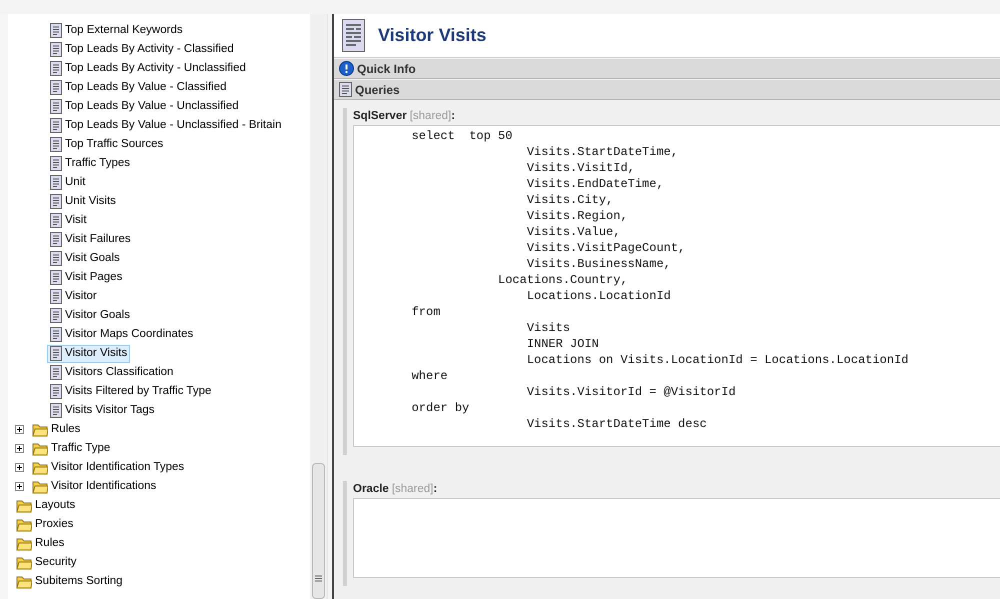 Image resolution: width=1000 pixels, height=599 pixels. I want to click on tree-item: Top Leads By Value - Unclassified, so click(144, 107).